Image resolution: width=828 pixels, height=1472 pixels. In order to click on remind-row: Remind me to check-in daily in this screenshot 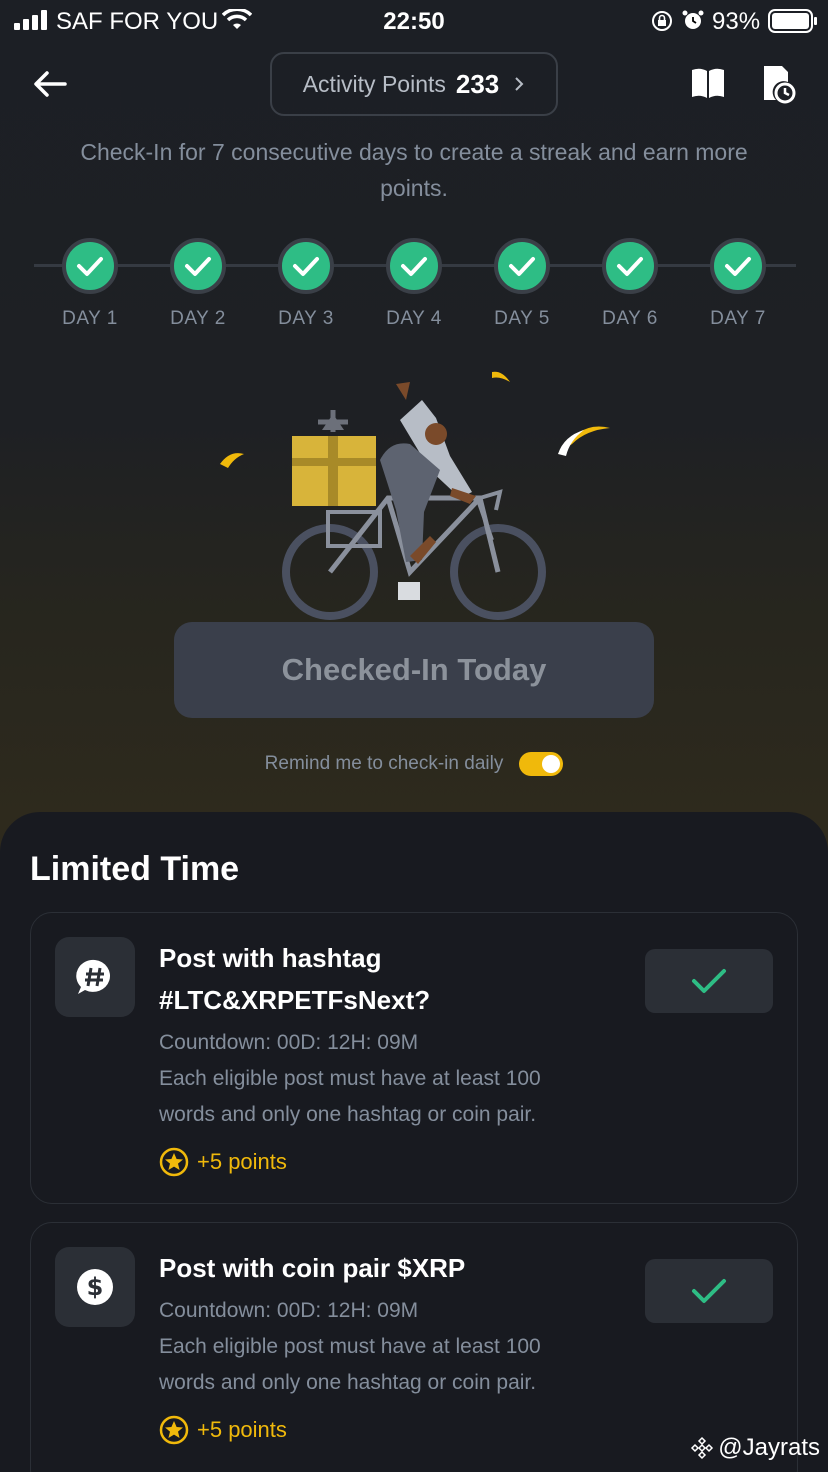, I will do `click(414, 764)`.